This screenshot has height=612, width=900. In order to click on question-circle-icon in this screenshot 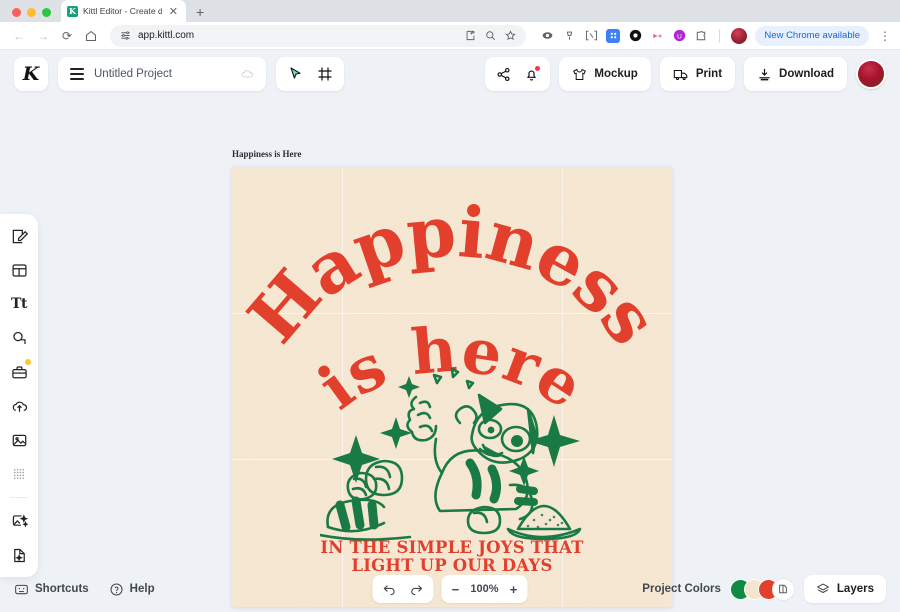, I will do `click(116, 589)`.